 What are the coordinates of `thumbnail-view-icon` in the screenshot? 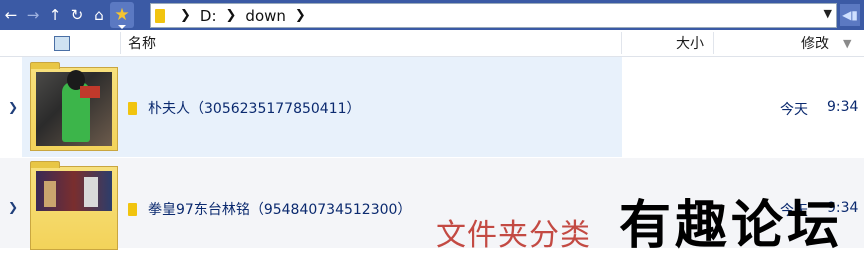 It's located at (62, 43).